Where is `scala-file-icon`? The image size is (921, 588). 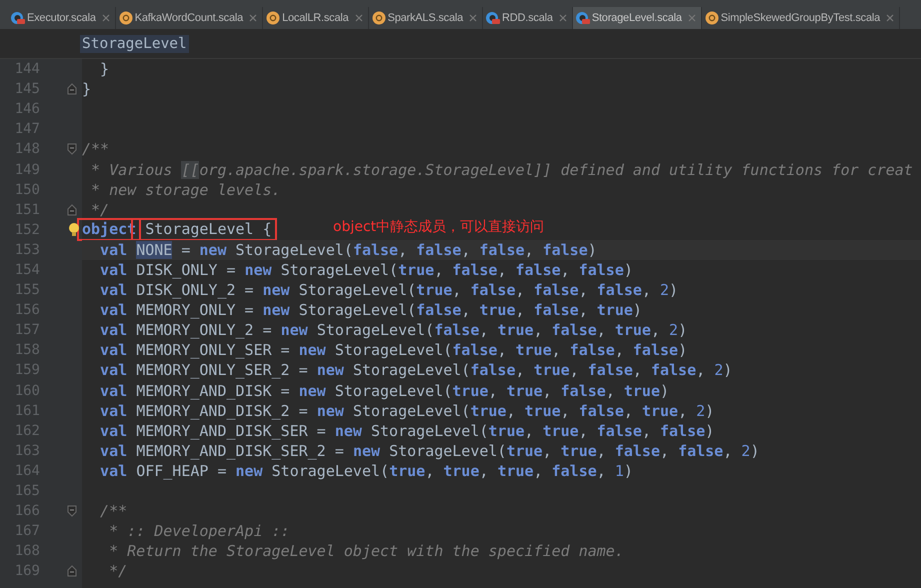
scala-file-icon is located at coordinates (18, 18).